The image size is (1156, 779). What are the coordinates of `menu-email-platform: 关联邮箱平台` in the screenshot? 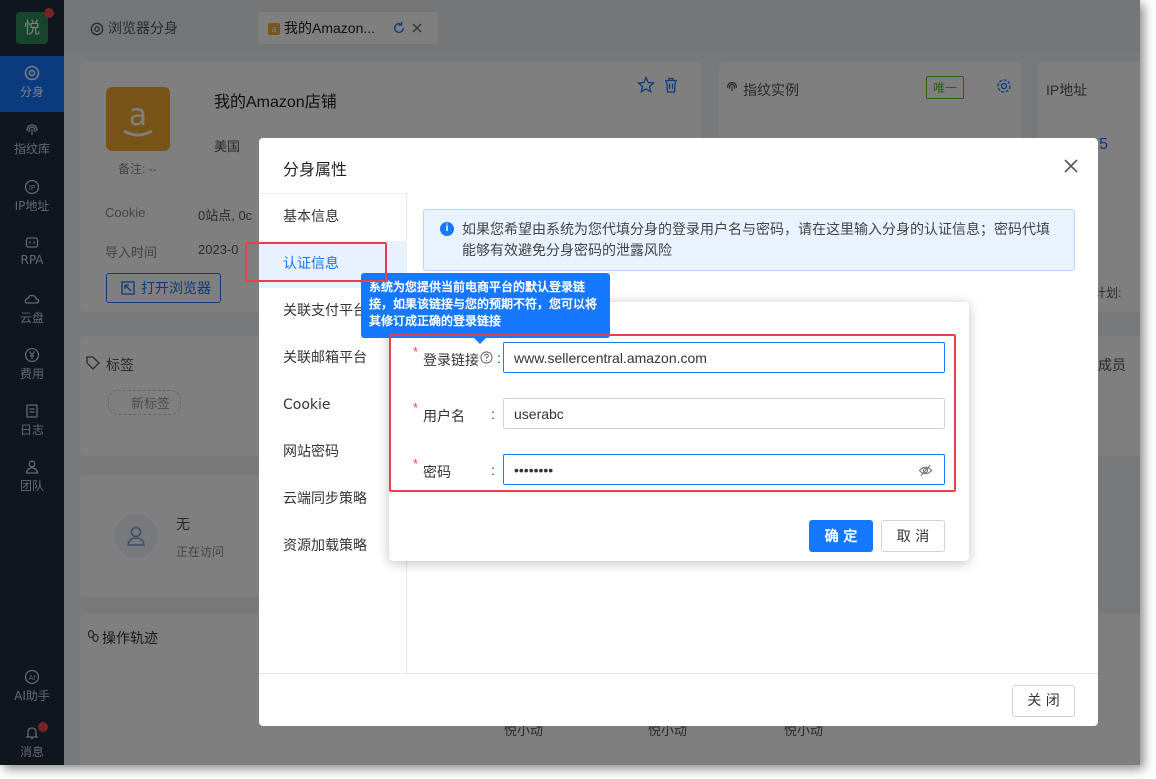 It's located at (333, 358).